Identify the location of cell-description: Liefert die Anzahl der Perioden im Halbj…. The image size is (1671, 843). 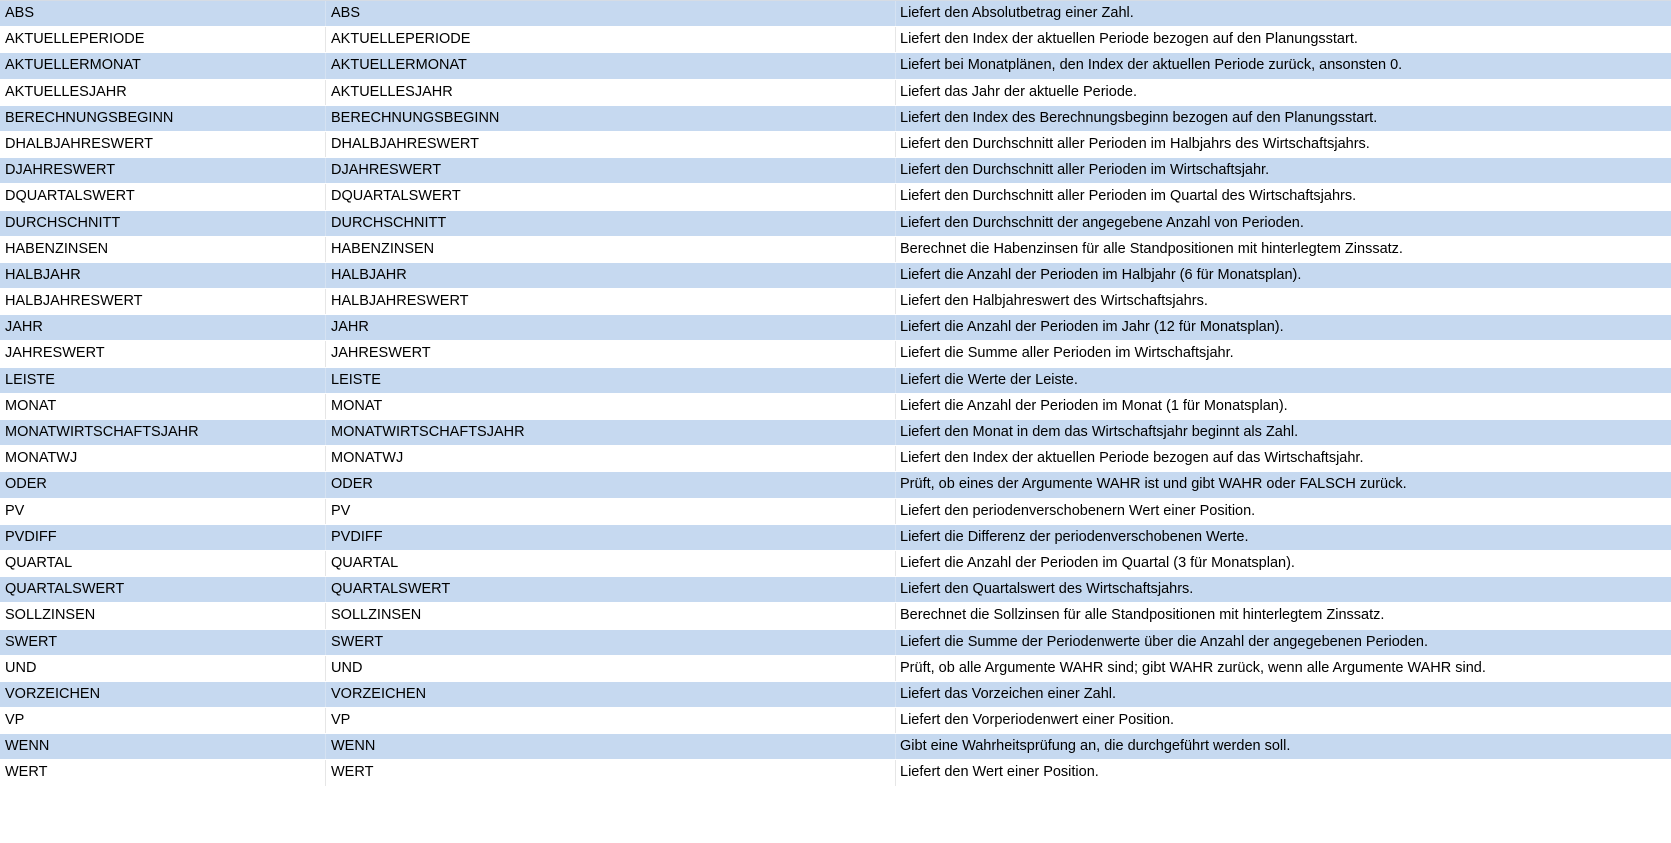
(1283, 275).